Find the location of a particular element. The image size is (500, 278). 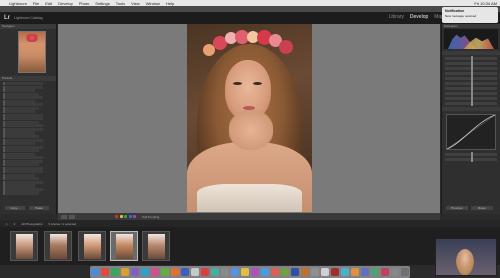

menu-develop: Develop is located at coordinates (65, 3).